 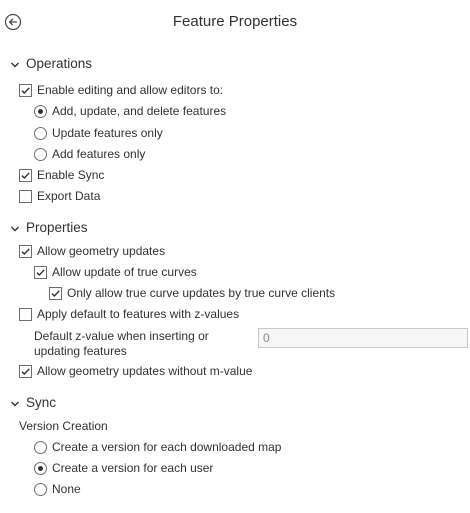 I want to click on default-z-value-input, so click(x=363, y=338).